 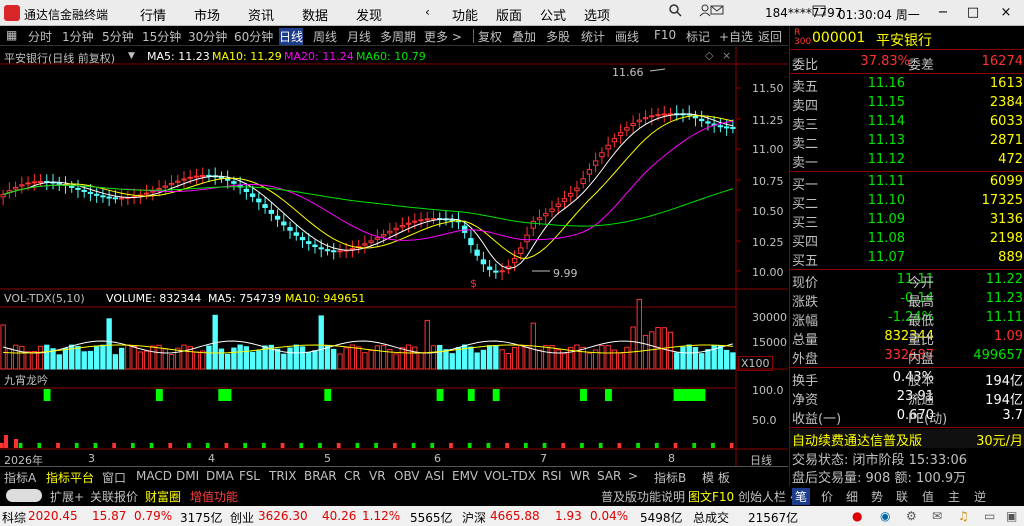 What do you see at coordinates (973, 13) in the screenshot?
I see `maximize-icon: □` at bounding box center [973, 13].